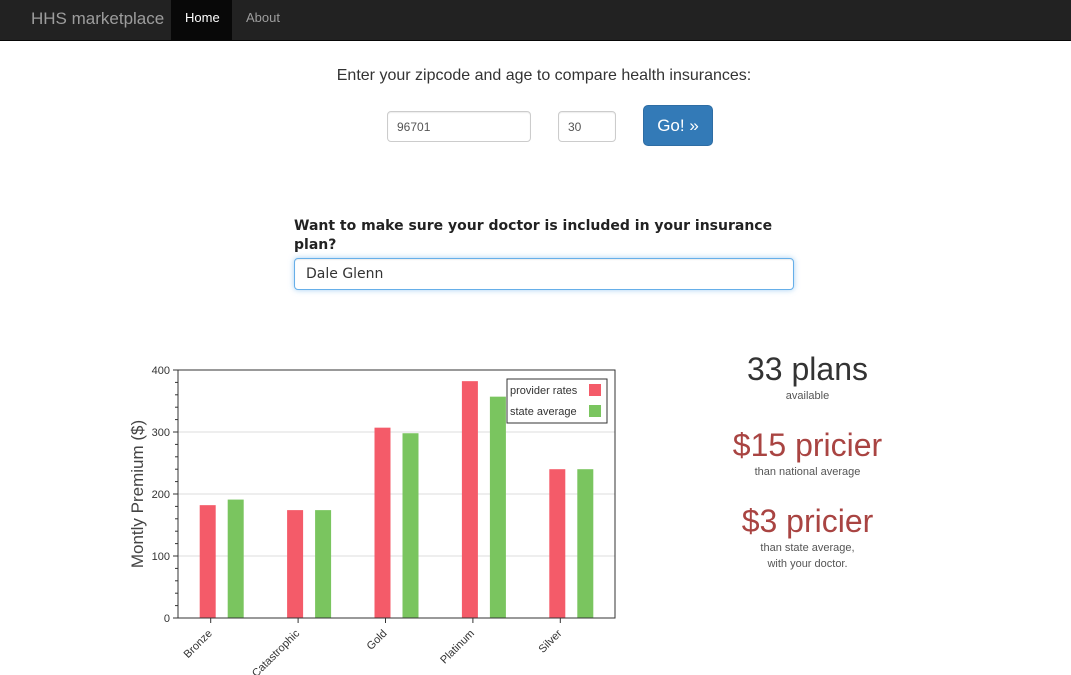 The height and width of the screenshot is (675, 1071). Describe the element at coordinates (457, 647) in the screenshot. I see `x-tick-label: Platinum` at that location.